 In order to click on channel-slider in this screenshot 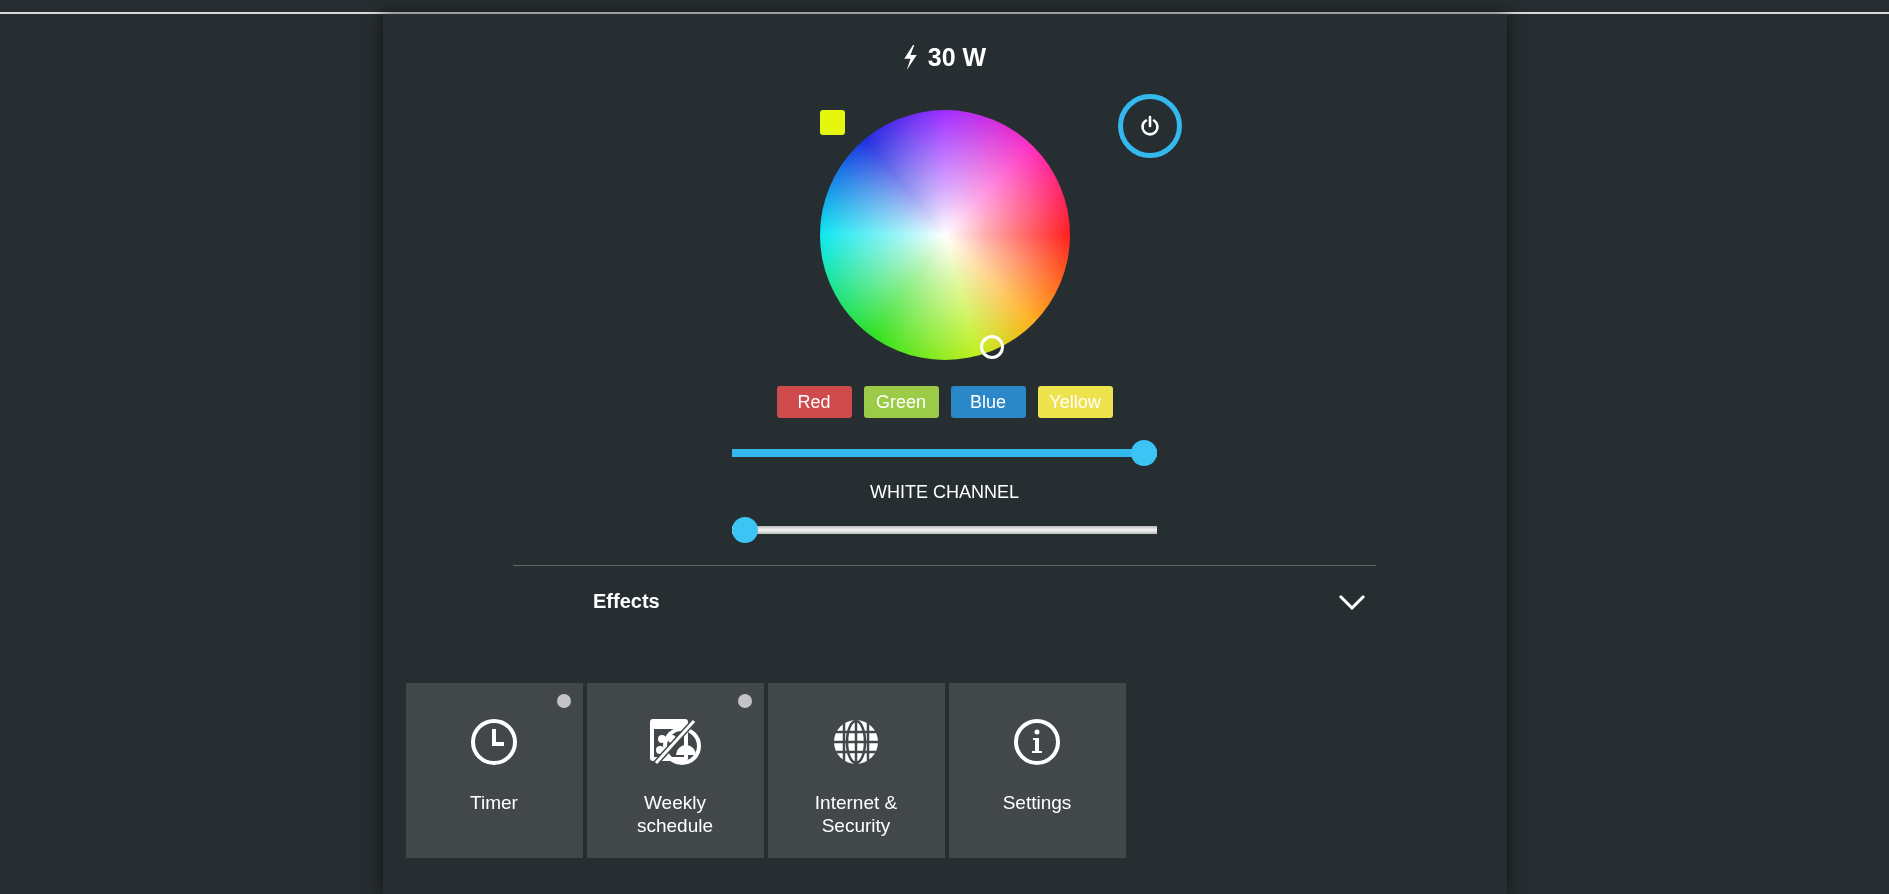, I will do `click(944, 530)`.